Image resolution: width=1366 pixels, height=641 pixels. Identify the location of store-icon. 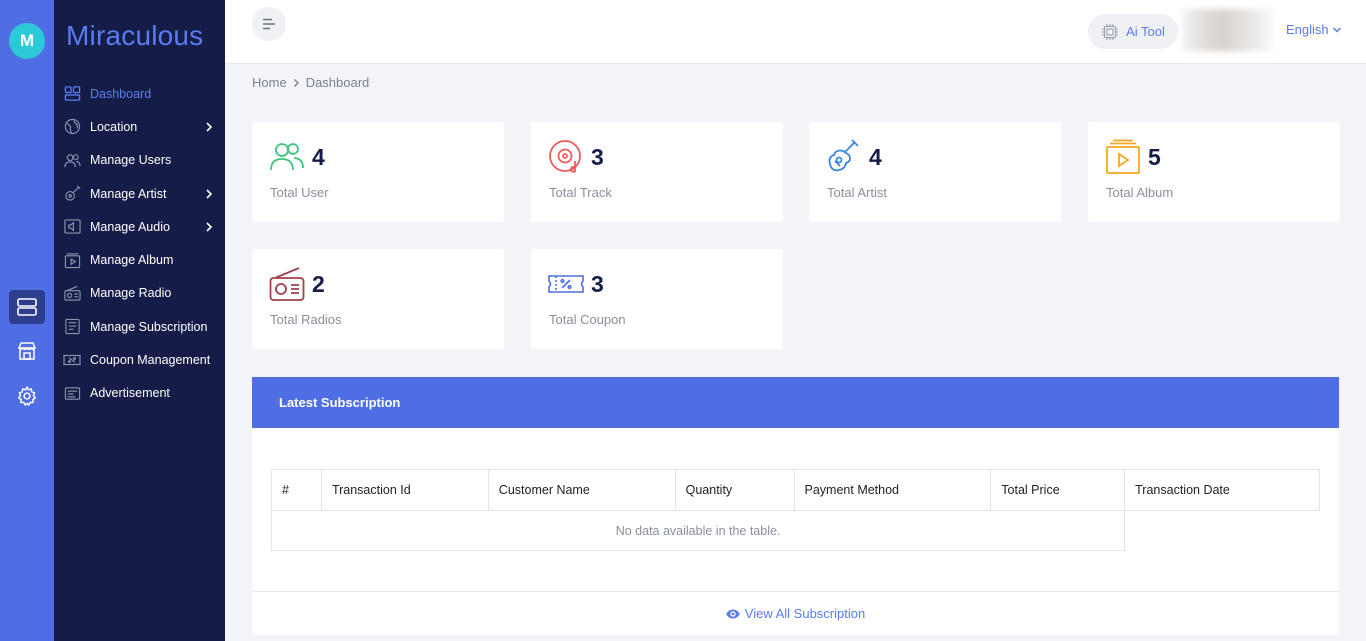
(27, 351).